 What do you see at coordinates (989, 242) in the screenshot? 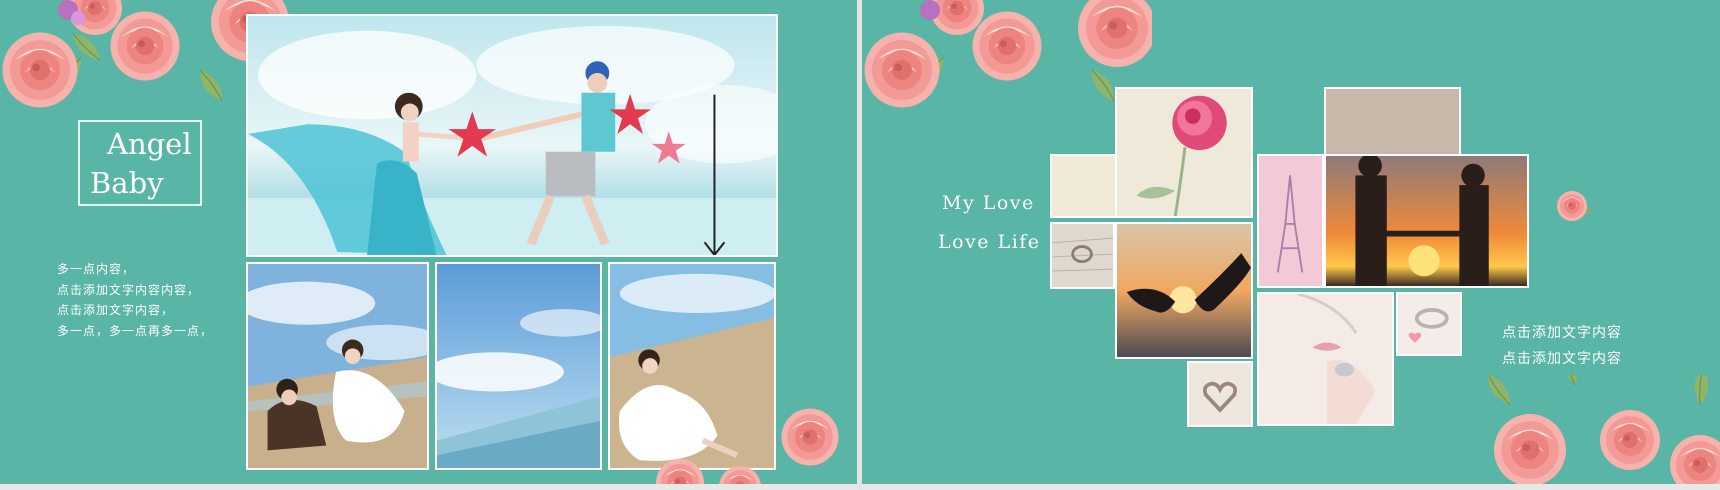
I see `text-love-life: Love Life` at bounding box center [989, 242].